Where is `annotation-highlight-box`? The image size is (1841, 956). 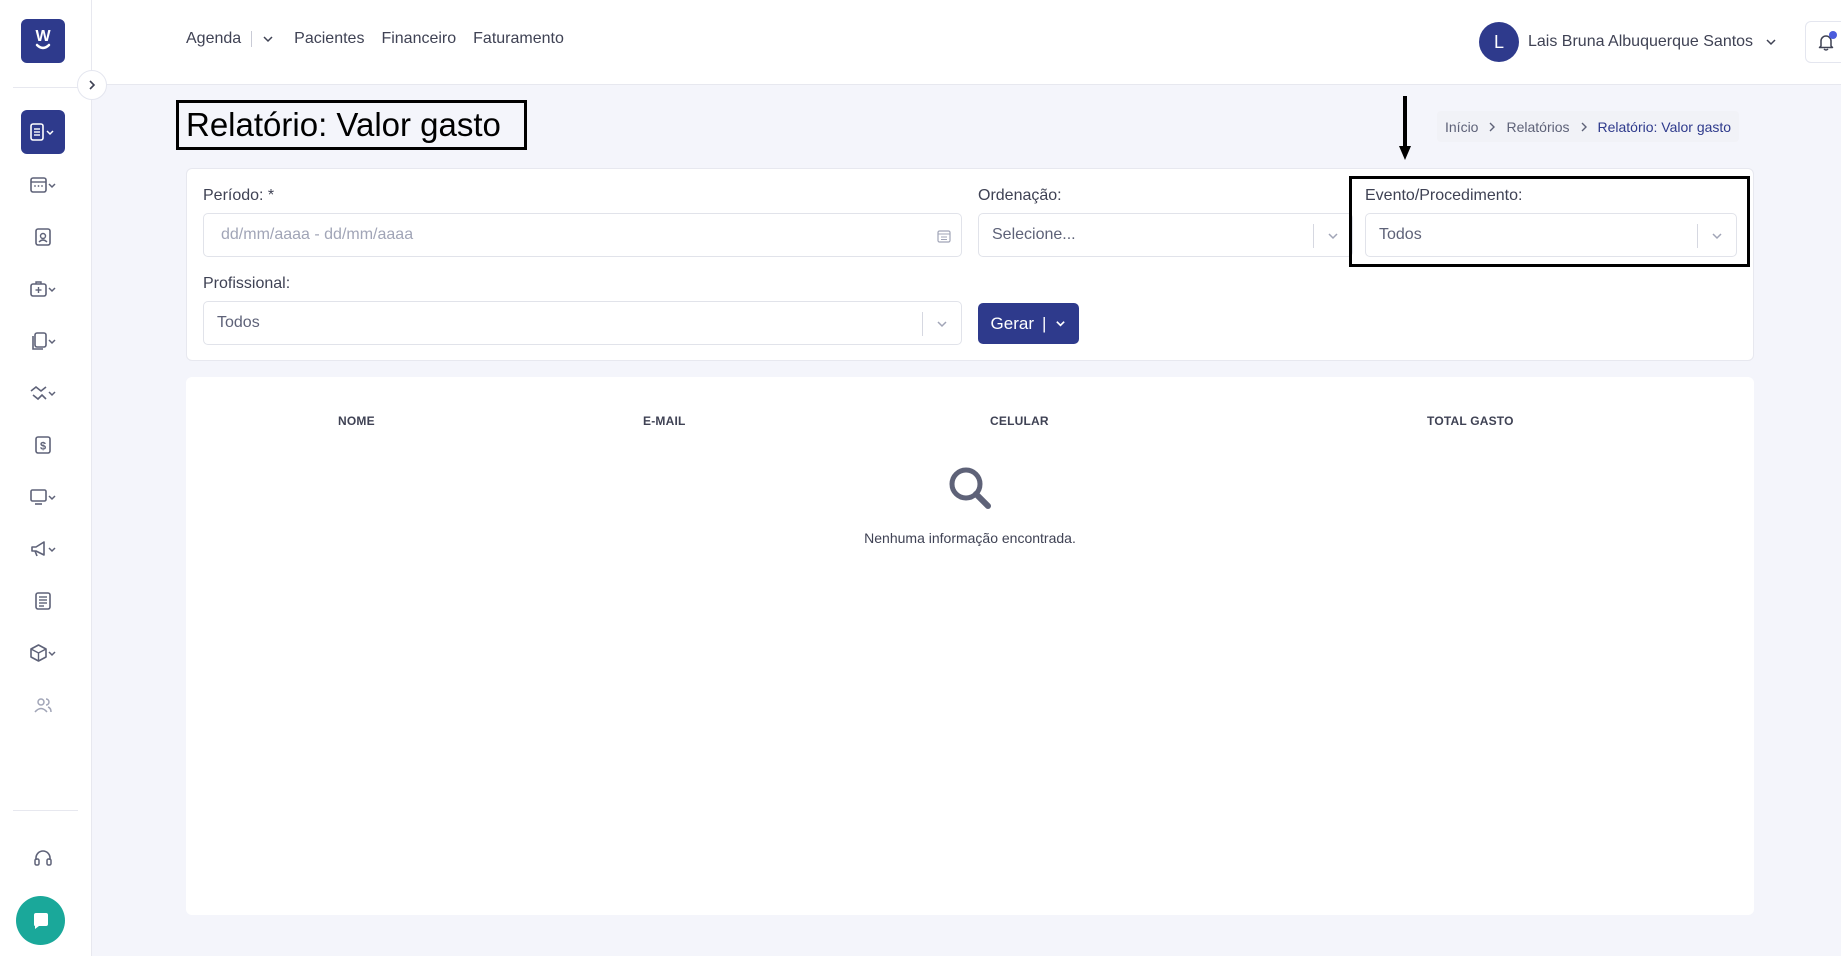 annotation-highlight-box is located at coordinates (1549, 221).